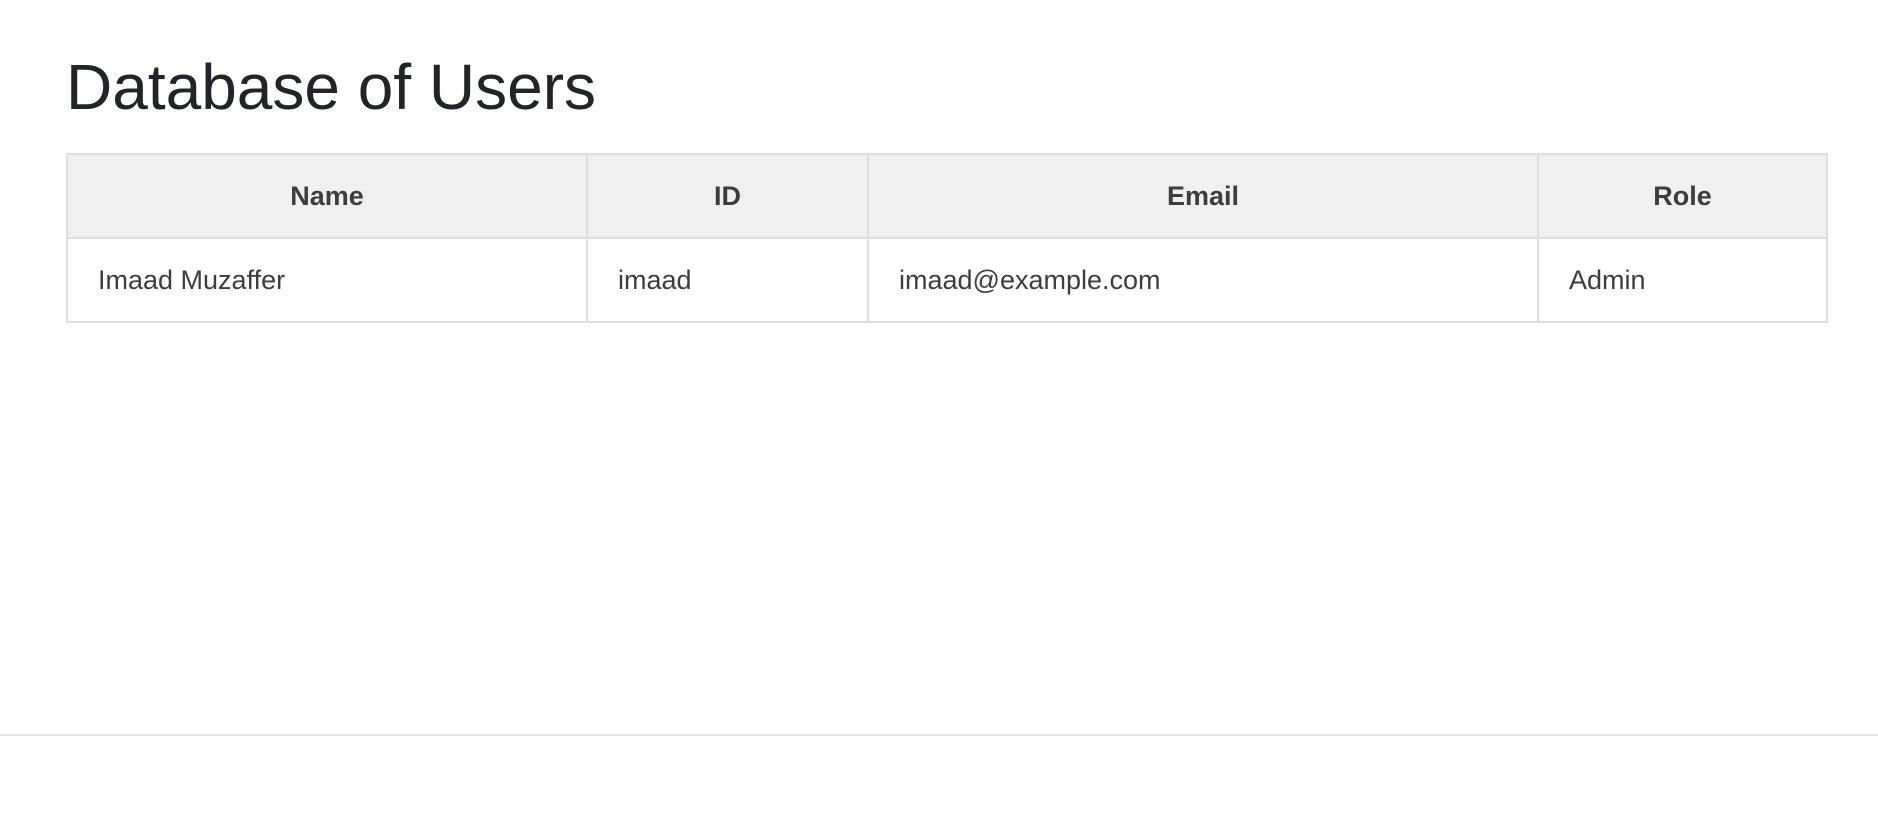 The width and height of the screenshot is (1878, 820). Describe the element at coordinates (327, 196) in the screenshot. I see `column-header-name: Name` at that location.